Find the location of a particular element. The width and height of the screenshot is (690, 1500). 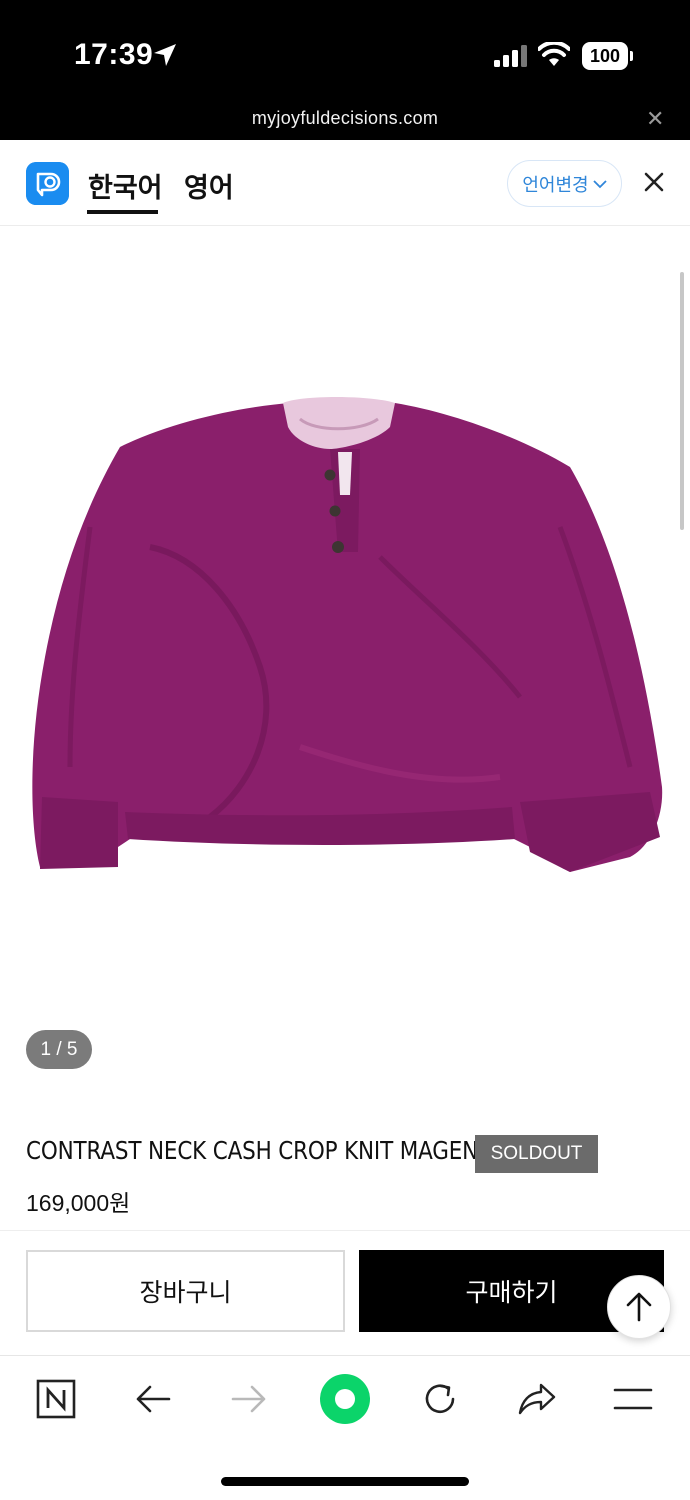

active-tab-indicator is located at coordinates (122, 212).